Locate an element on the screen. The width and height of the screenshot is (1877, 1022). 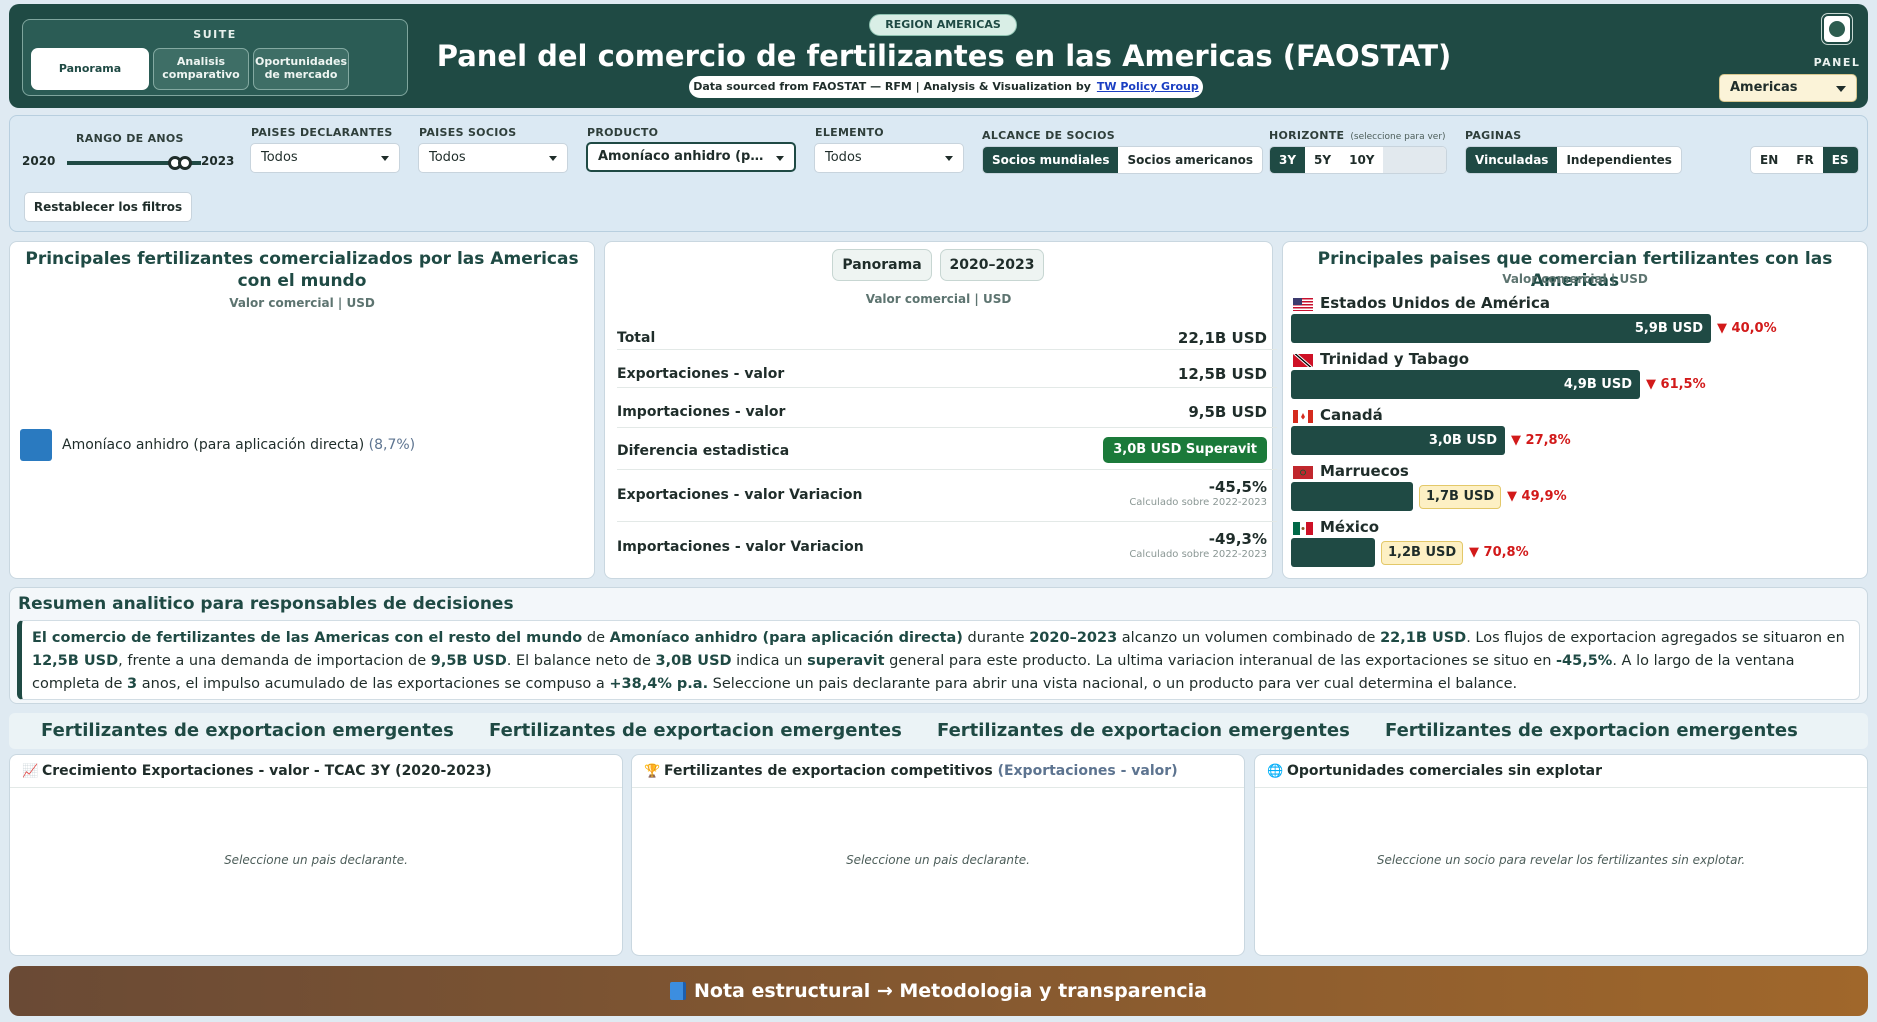
kpi-label: Exportaciones - valor is located at coordinates (701, 374).